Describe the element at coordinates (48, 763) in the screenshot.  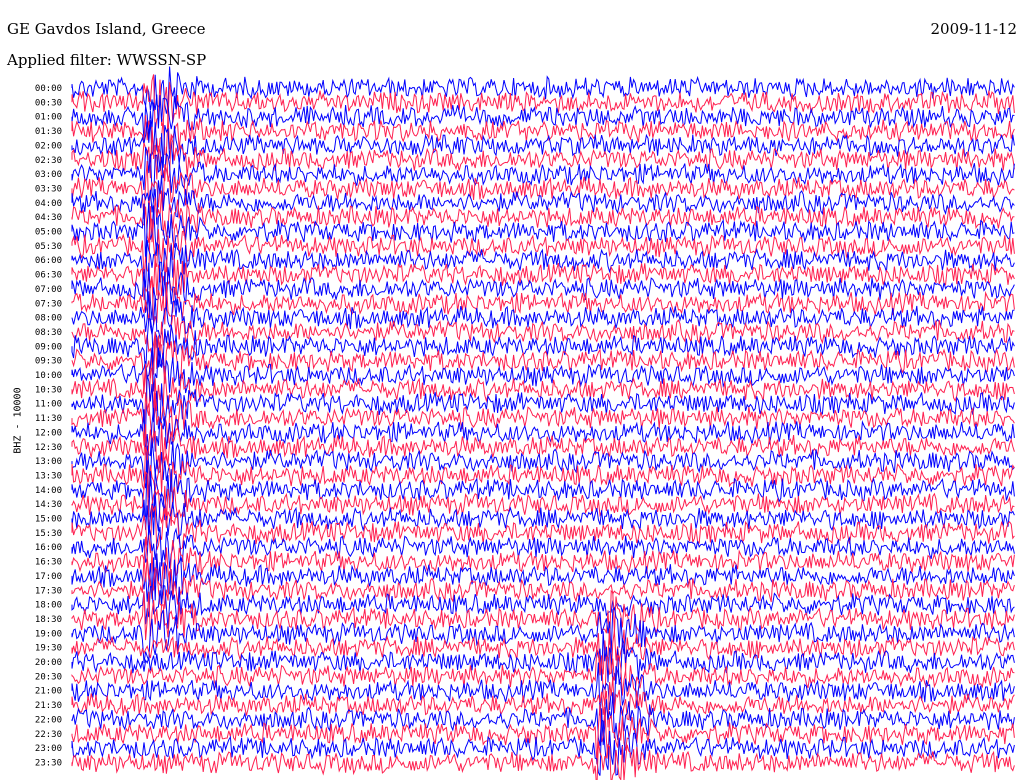
I see `row-time-label: 23:30` at that location.